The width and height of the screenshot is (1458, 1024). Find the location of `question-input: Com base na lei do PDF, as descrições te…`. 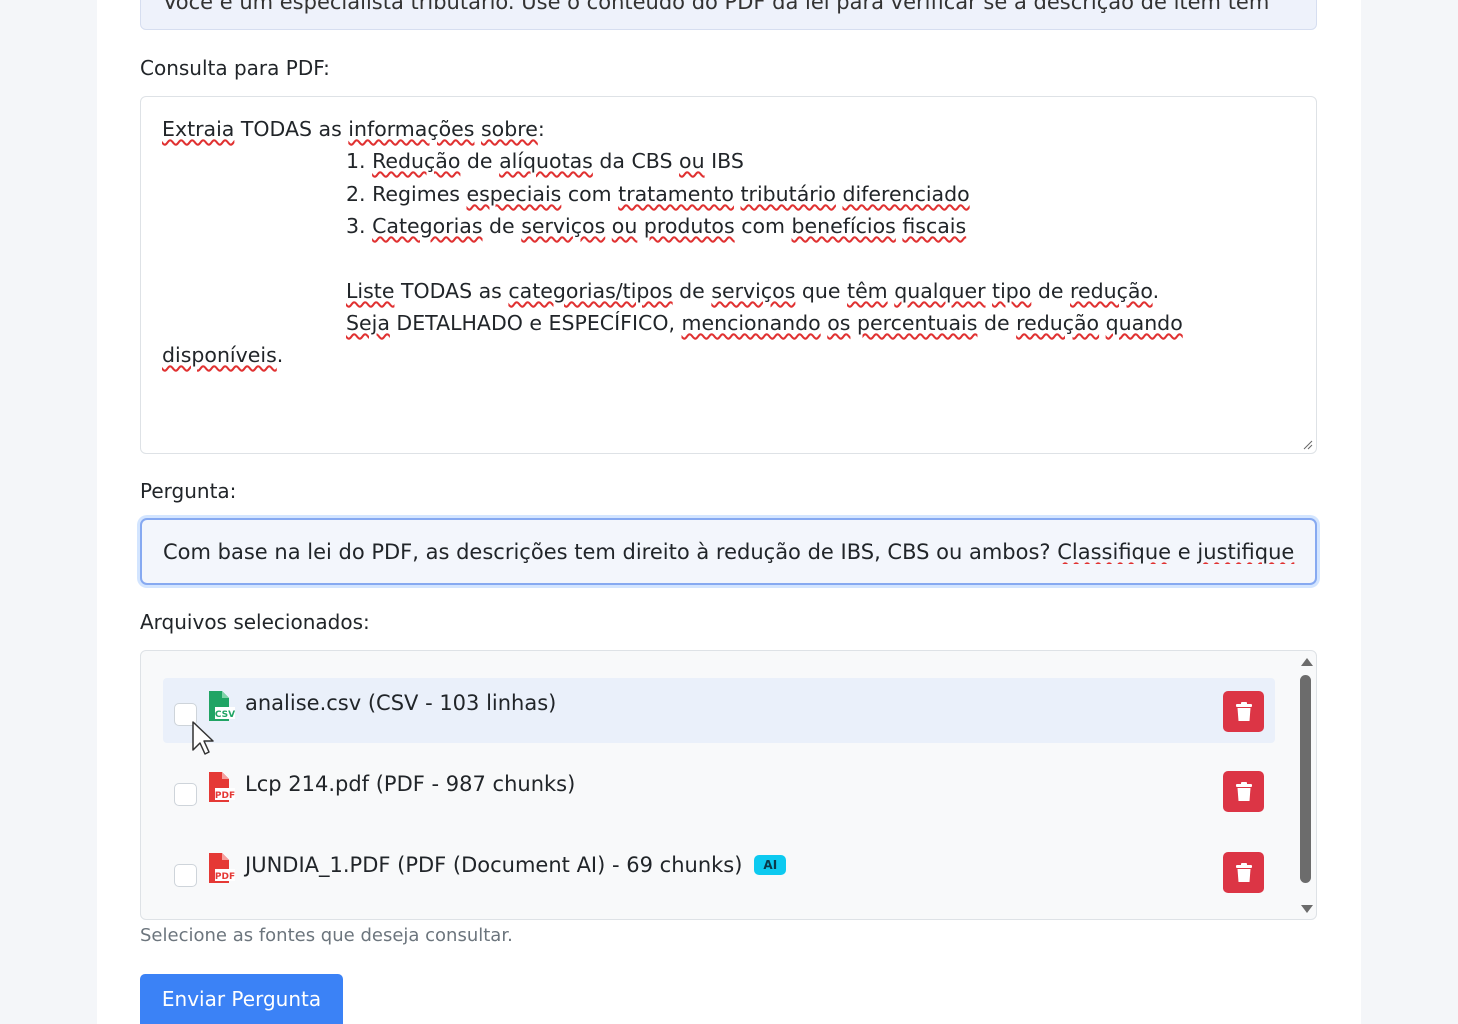

question-input: Com base na lei do PDF, as descrições te… is located at coordinates (728, 551).